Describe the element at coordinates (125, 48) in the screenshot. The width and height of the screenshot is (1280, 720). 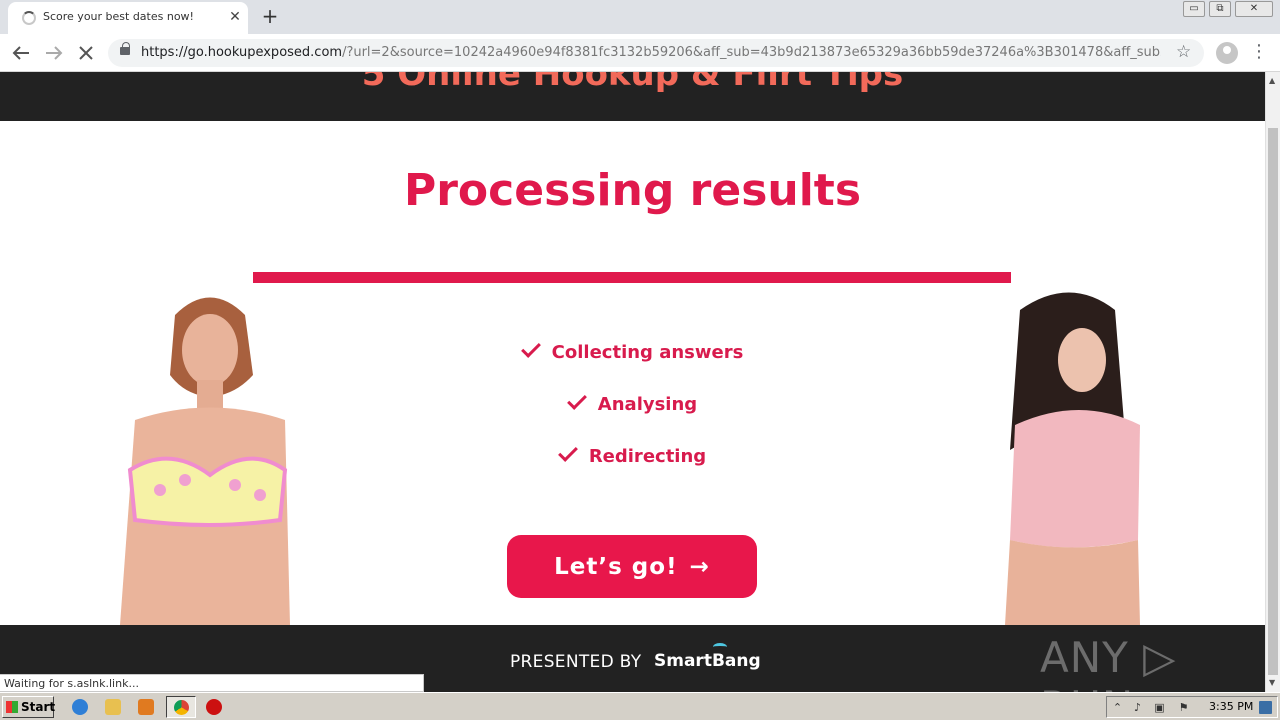
I see `lock-icon` at that location.